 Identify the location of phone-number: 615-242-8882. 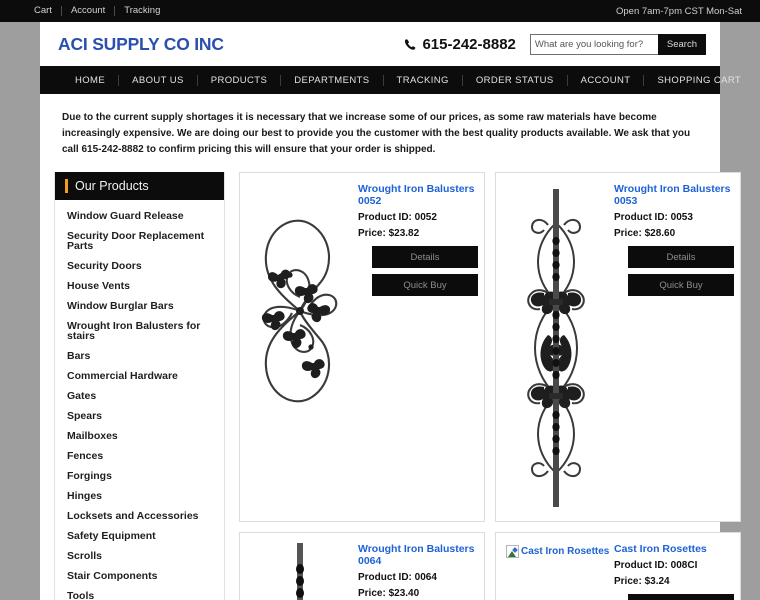
(460, 44).